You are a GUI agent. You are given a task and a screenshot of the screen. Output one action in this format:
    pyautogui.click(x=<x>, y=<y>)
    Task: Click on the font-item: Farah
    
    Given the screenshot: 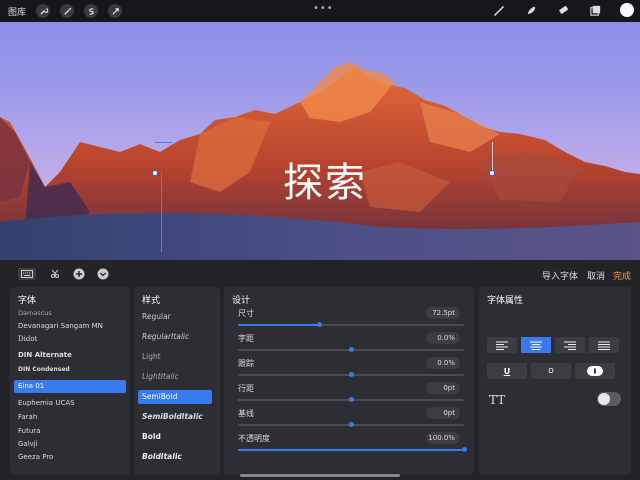 What is the action you would take?
    pyautogui.click(x=70, y=417)
    